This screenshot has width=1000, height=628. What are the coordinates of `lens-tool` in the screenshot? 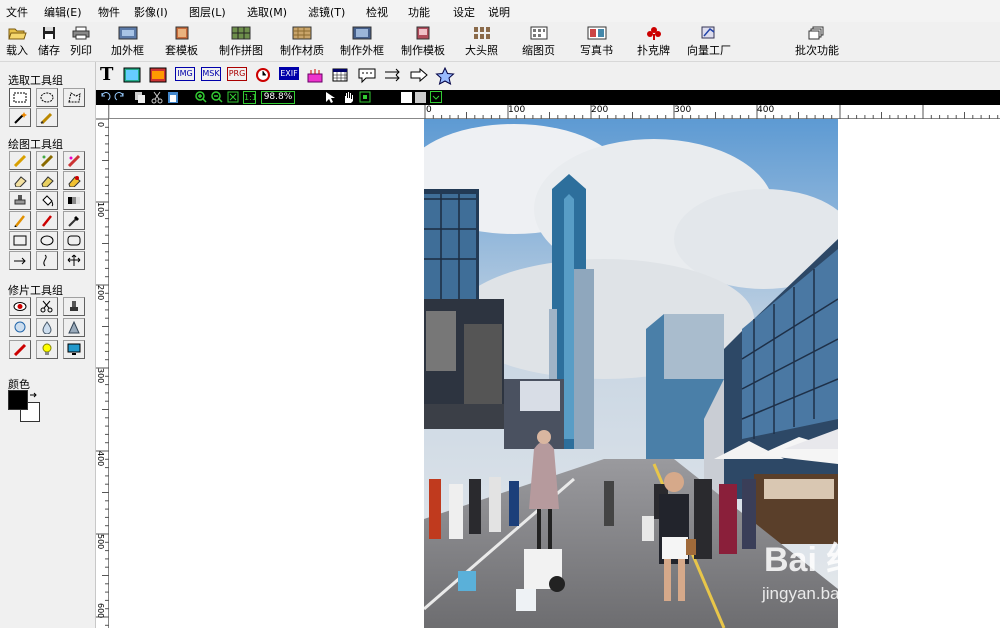 It's located at (20, 327).